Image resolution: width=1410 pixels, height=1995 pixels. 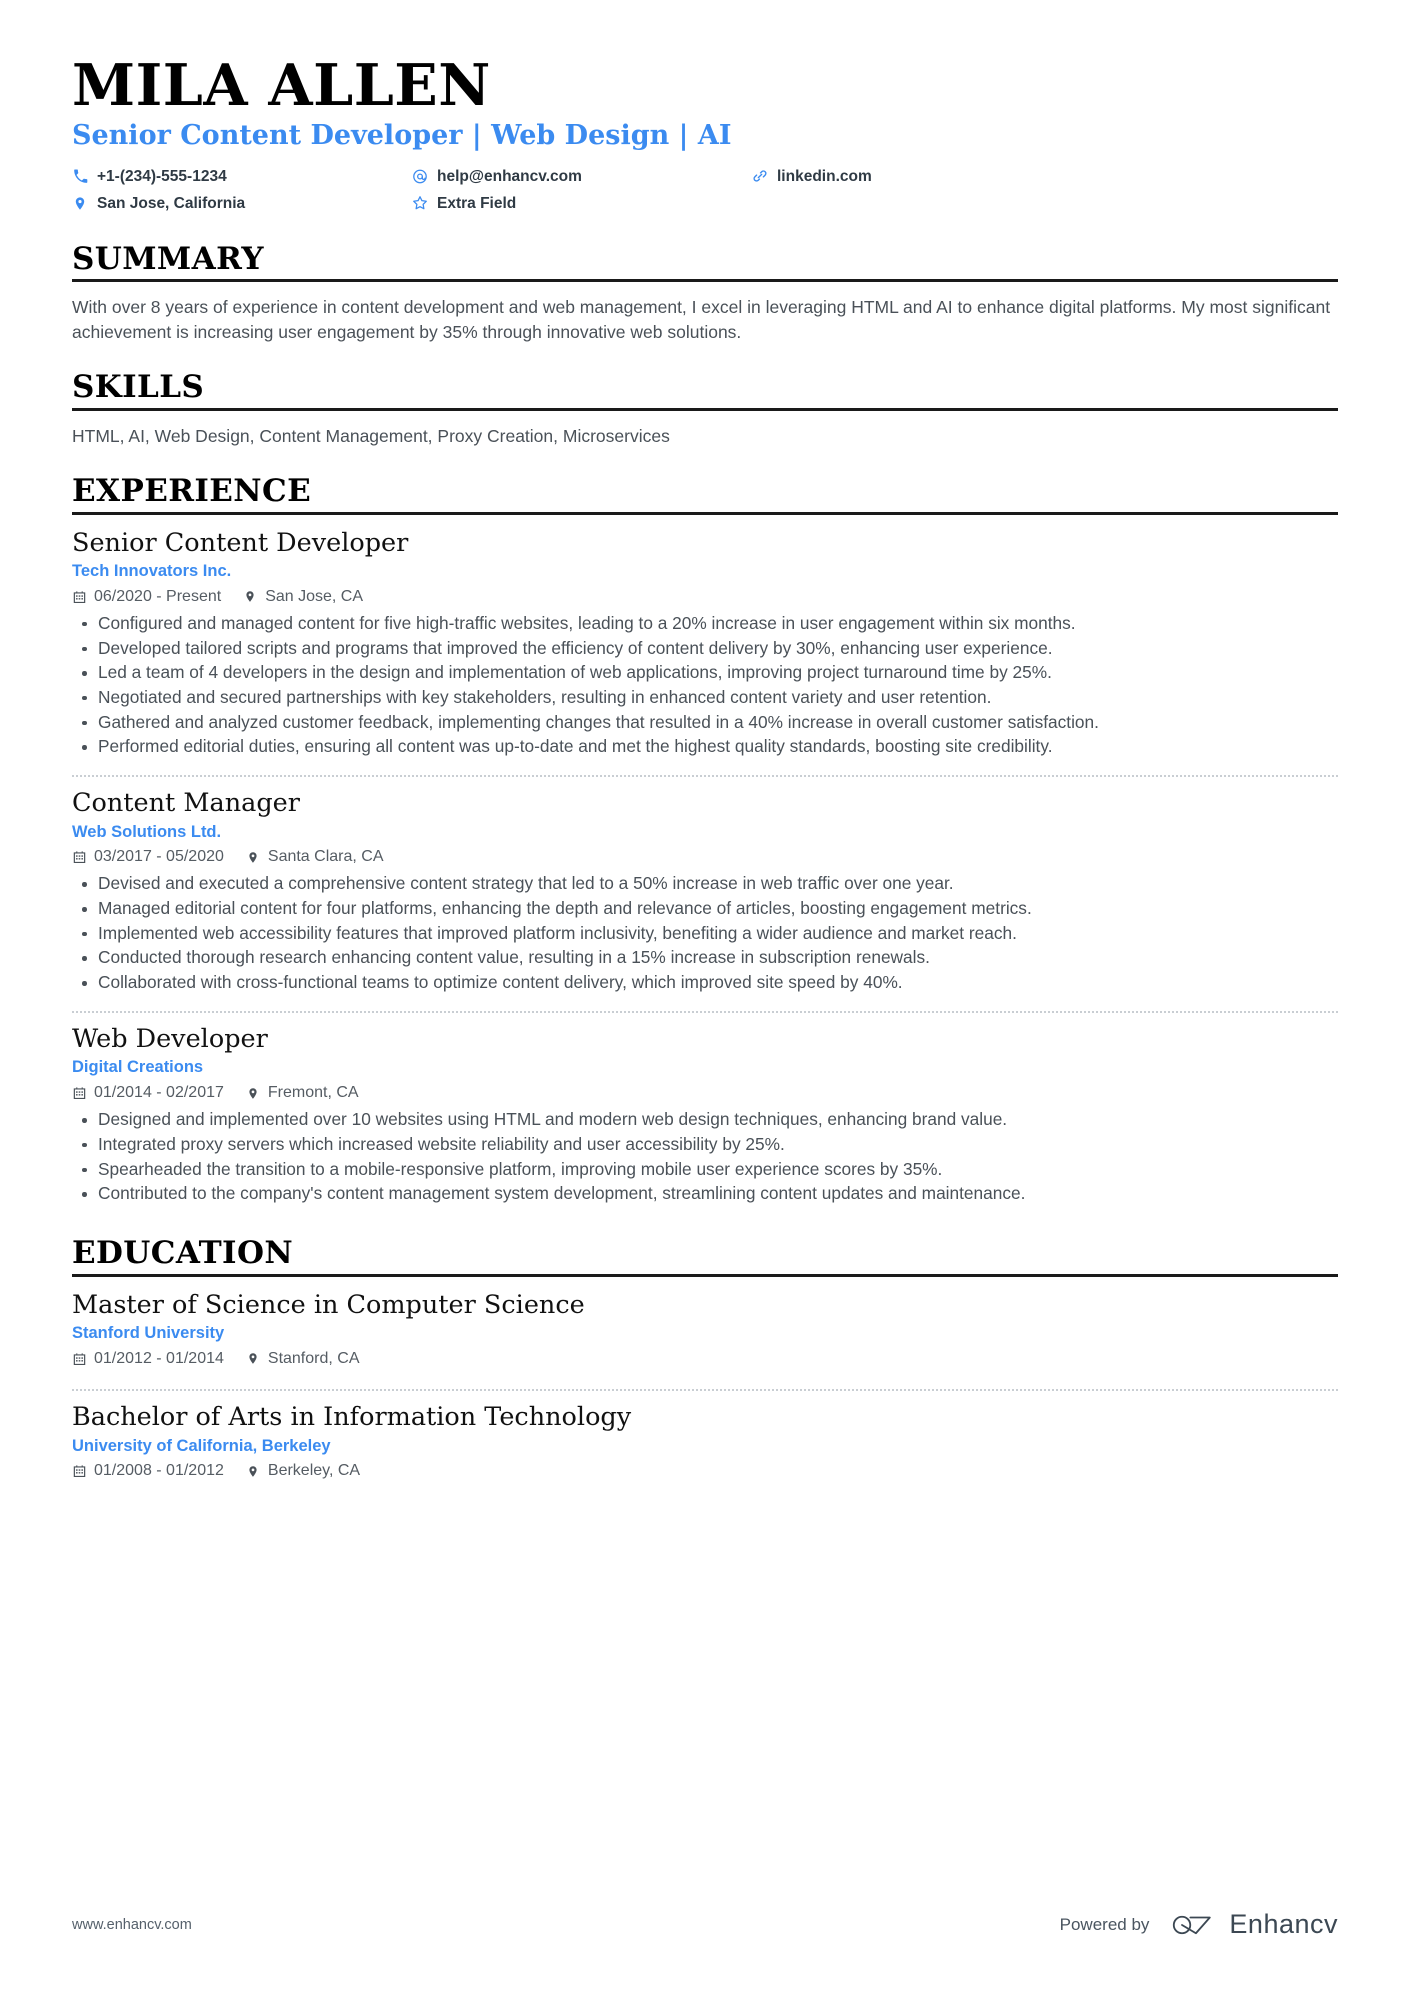 I want to click on contact-phone: +1-(234)-555-1234, so click(x=242, y=176).